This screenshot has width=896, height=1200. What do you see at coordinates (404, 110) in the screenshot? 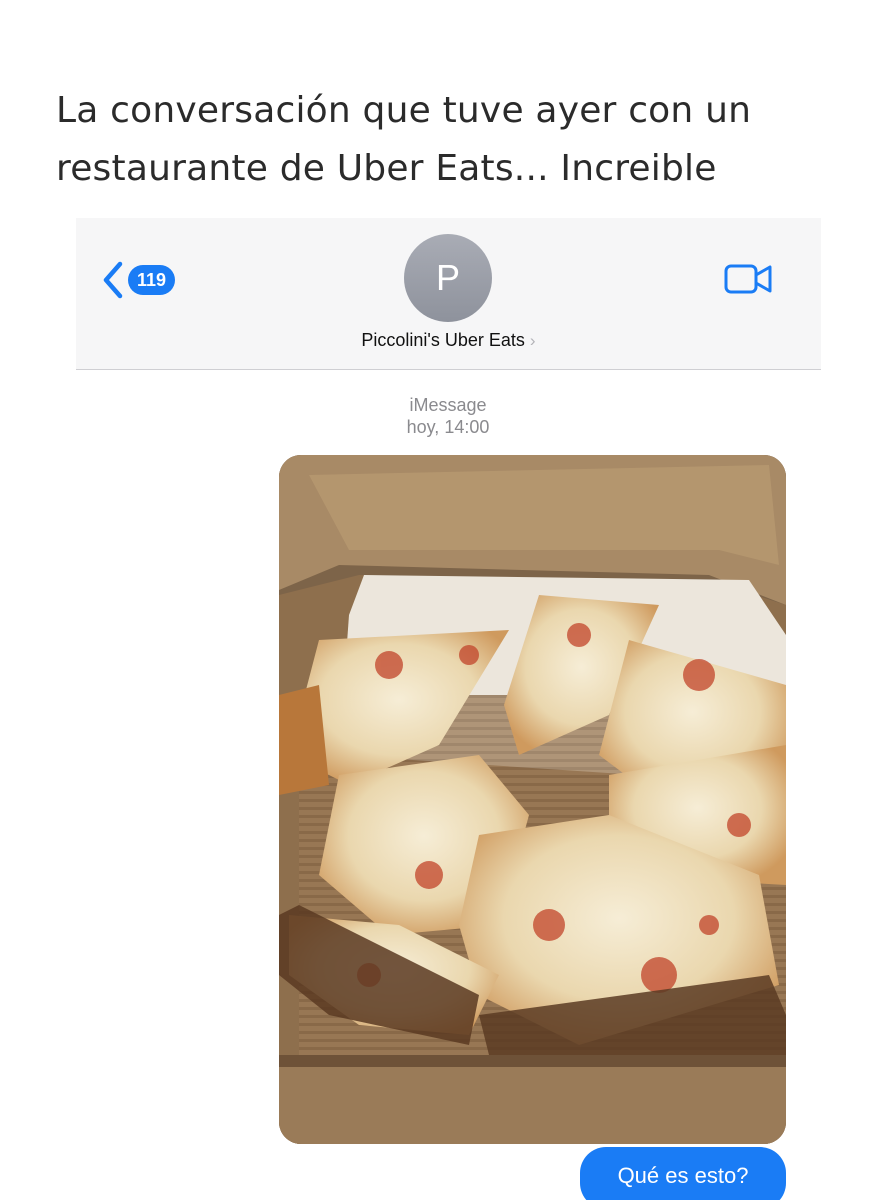
I see `caption-line-1: La conversación que tuve ayer con un` at bounding box center [404, 110].